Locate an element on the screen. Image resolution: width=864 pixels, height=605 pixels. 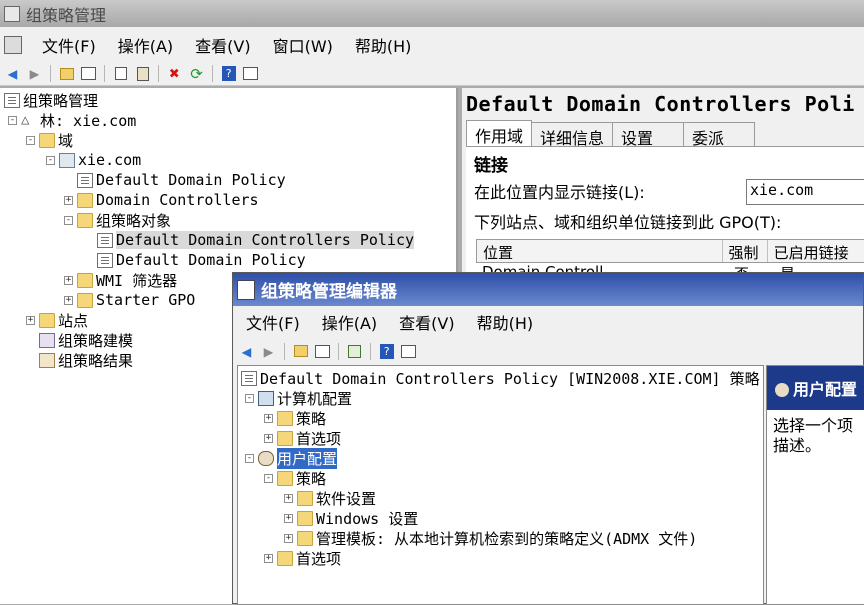
tree-node-wmi-filters: + WMI 筛选器 is located at coordinates (120, 280).